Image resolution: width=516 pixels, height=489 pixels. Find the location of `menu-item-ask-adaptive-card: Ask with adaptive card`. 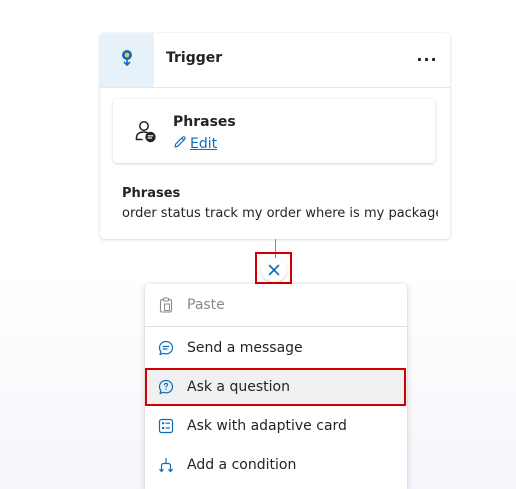

menu-item-ask-adaptive-card: Ask with adaptive card is located at coordinates (276, 426).